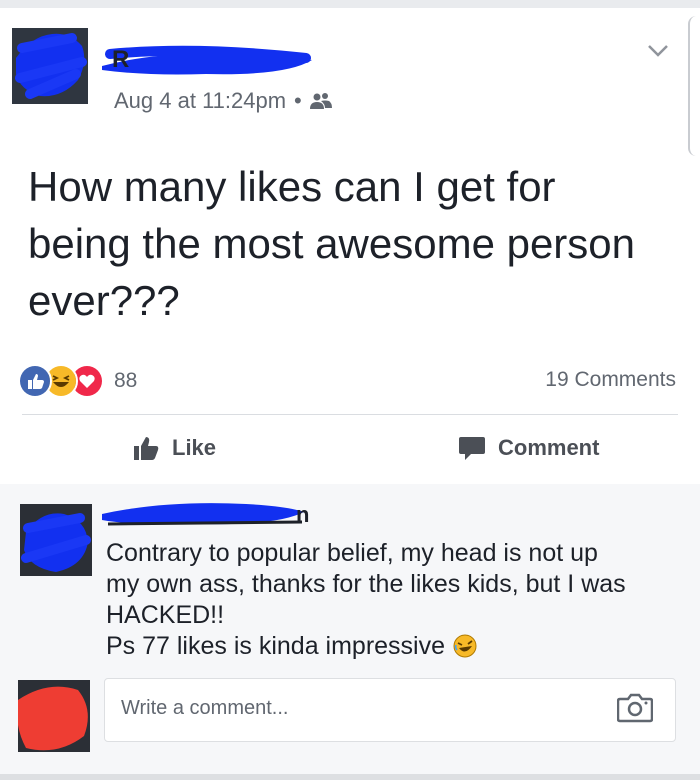 The image size is (700, 780). Describe the element at coordinates (610, 380) in the screenshot. I see `comments-count-link: 19 Comments` at that location.